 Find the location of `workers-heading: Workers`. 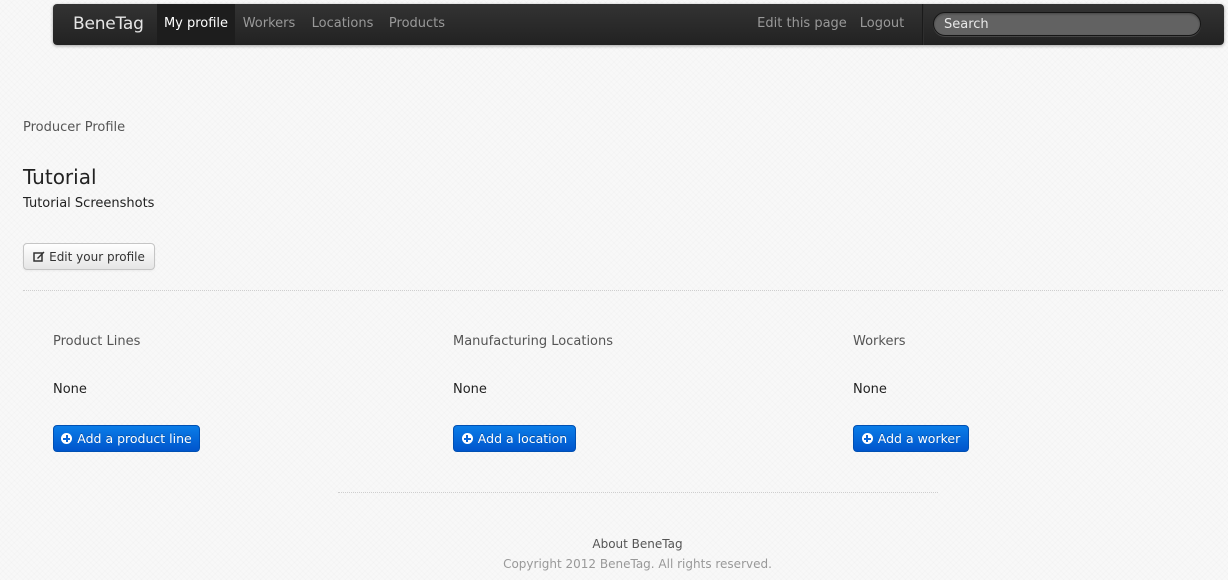

workers-heading: Workers is located at coordinates (879, 341).